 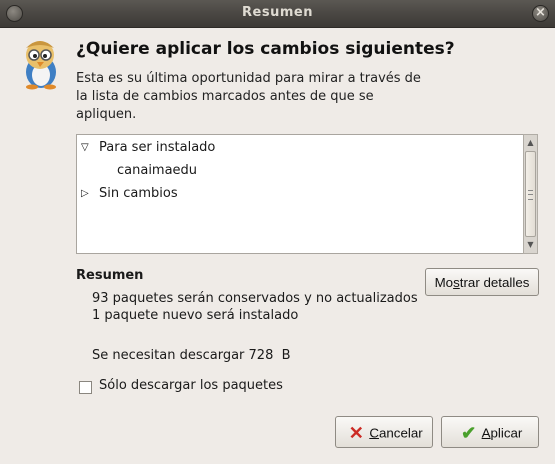 What do you see at coordinates (85, 387) in the screenshot?
I see `download-only-checkbox` at bounding box center [85, 387].